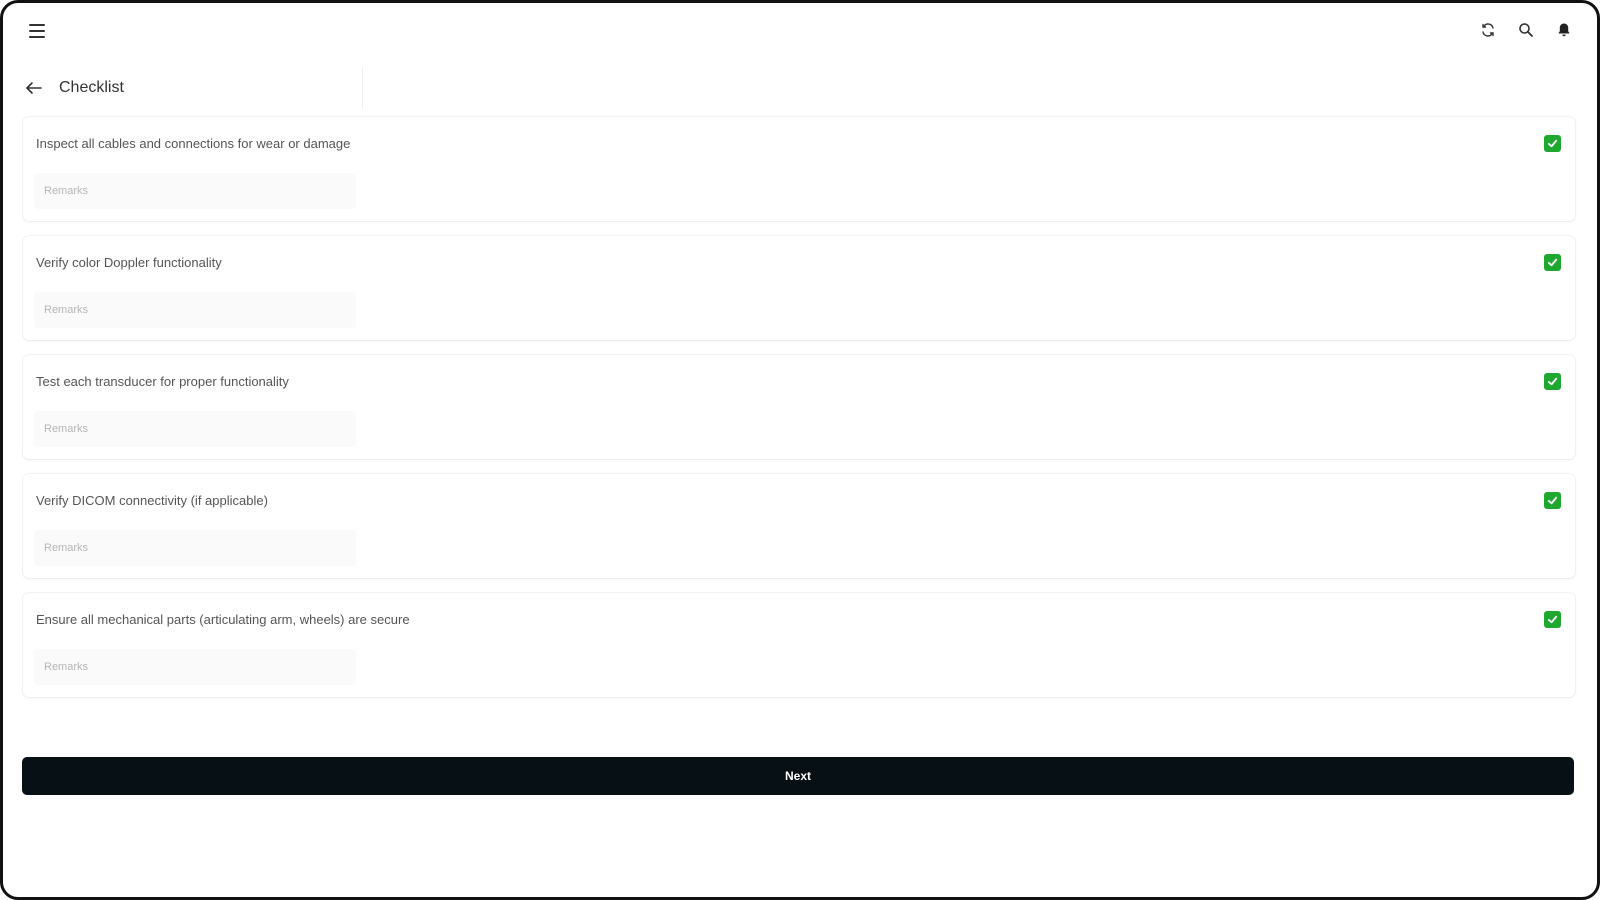  Describe the element at coordinates (188, 88) in the screenshot. I see `page-header: Checklist` at that location.